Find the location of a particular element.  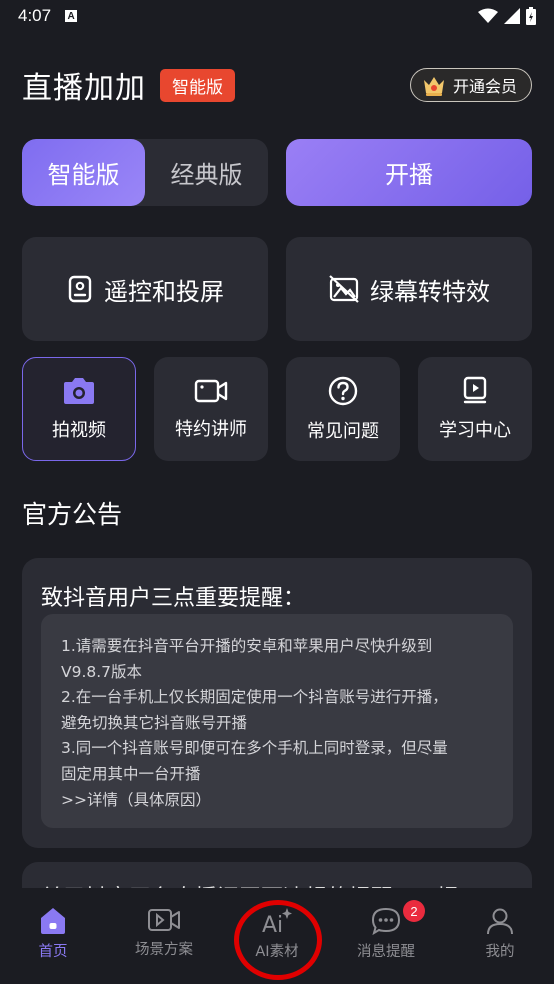

tab-profile: 我的 is located at coordinates (500, 933).